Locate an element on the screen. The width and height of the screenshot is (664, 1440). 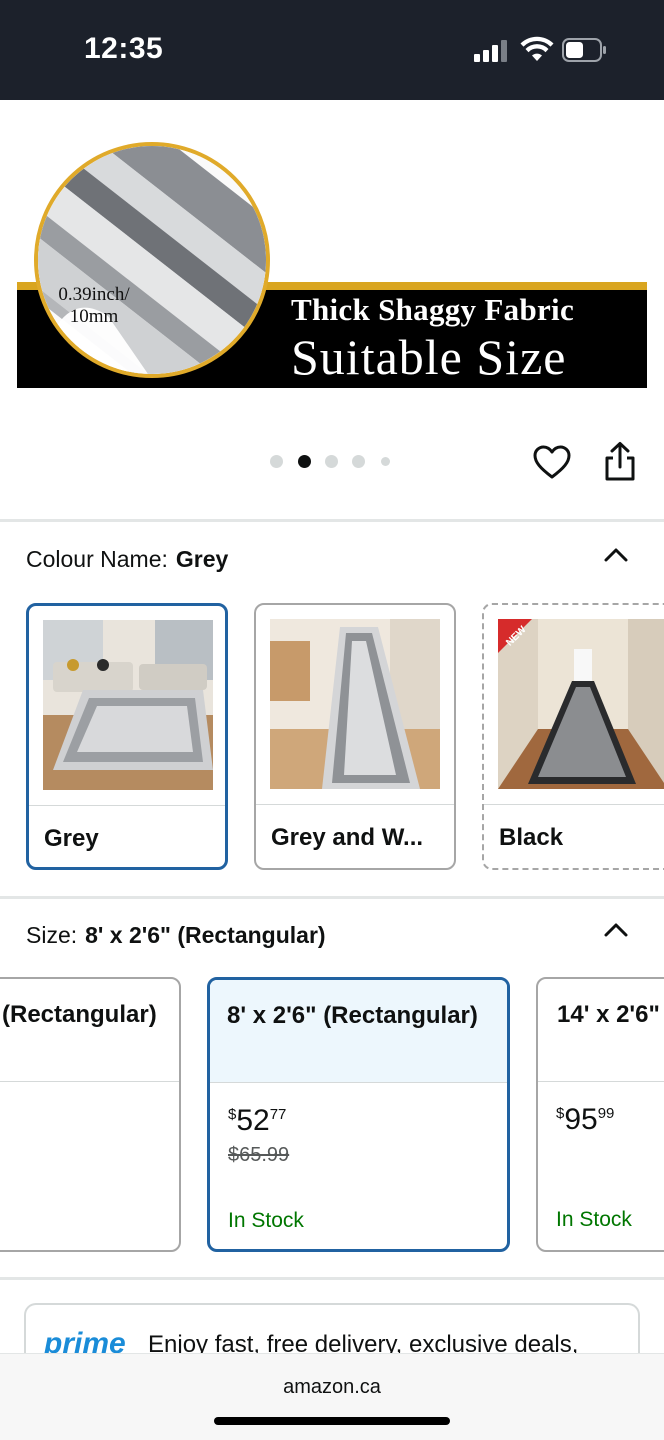
colour-option-grey: Grey is located at coordinates (127, 736).